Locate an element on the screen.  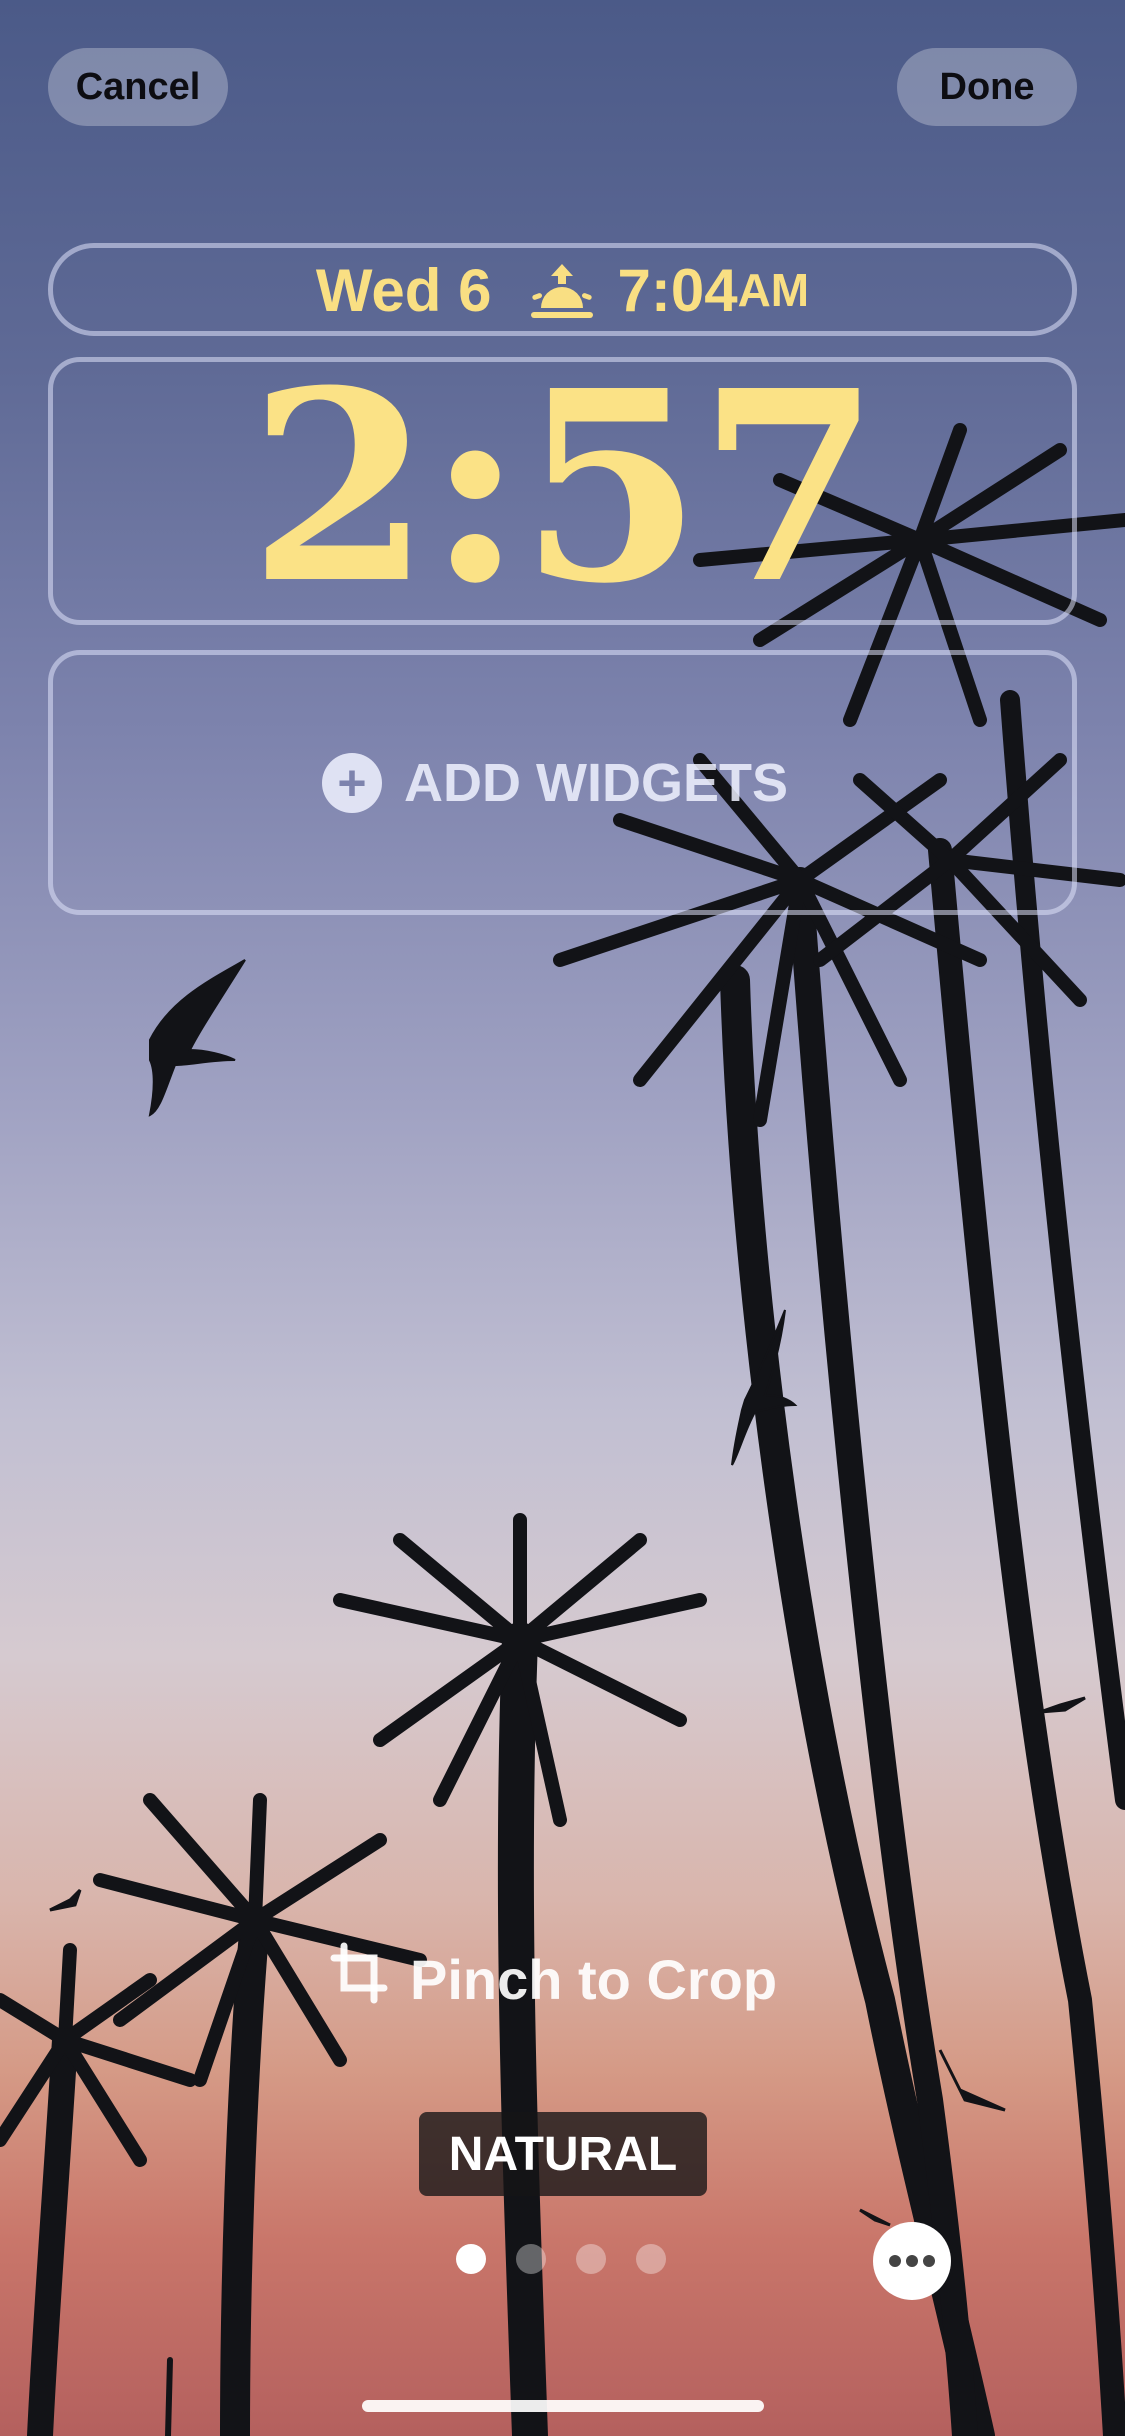
page-indicator is located at coordinates (561, 2259).